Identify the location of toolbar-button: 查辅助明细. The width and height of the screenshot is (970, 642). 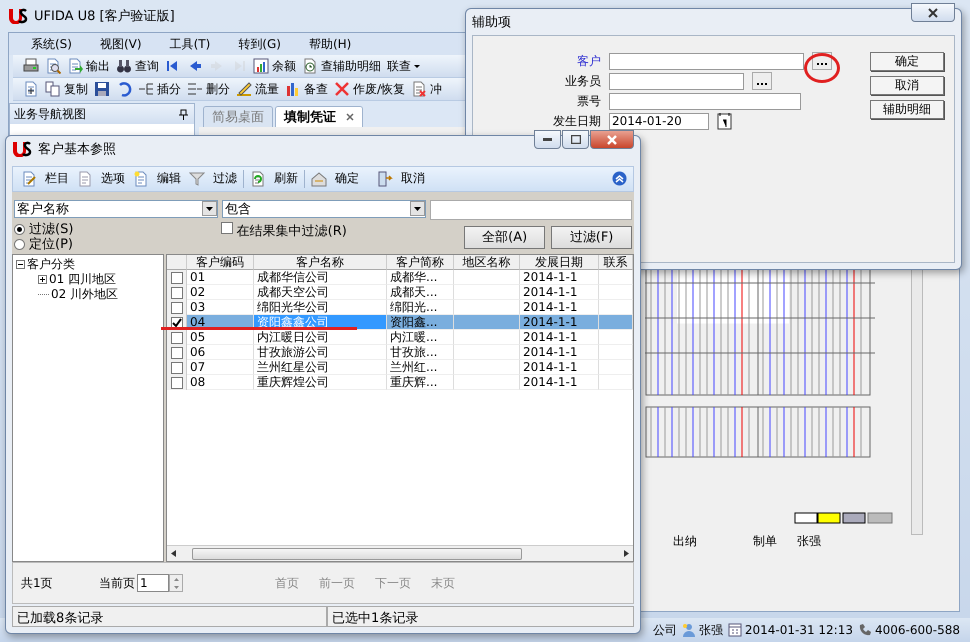
(341, 66).